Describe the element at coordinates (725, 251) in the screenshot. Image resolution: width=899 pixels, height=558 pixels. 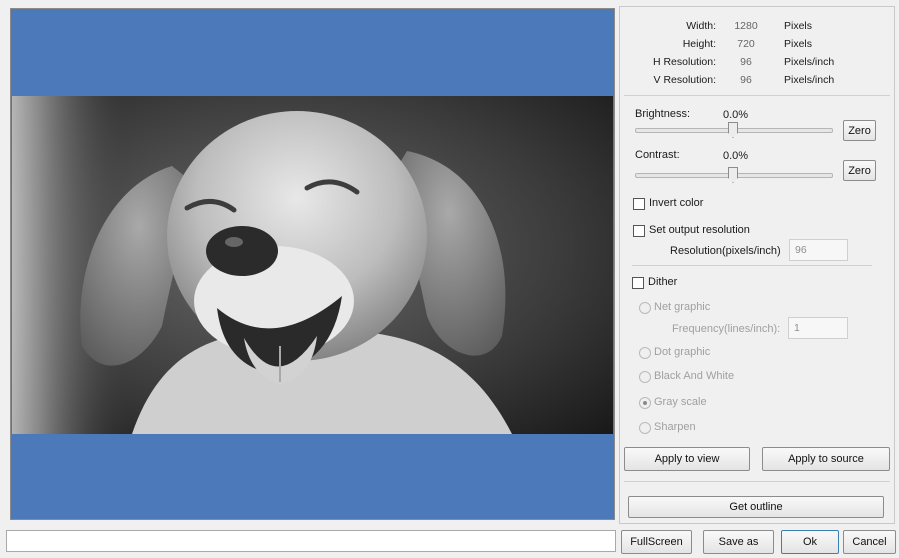
I see `resolution-field-label: Resolution(pixels/inch)` at that location.